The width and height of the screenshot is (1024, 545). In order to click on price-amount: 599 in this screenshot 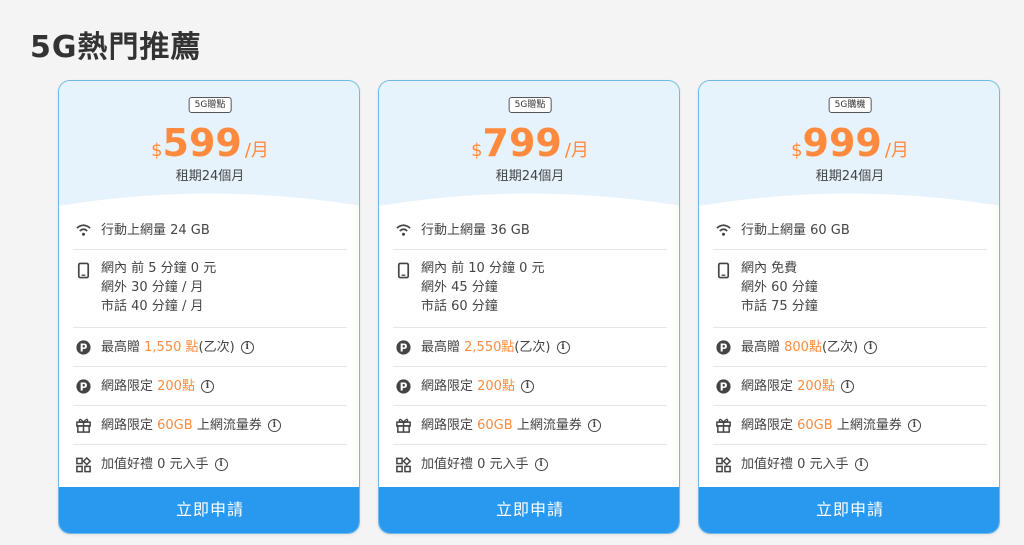, I will do `click(202, 143)`.